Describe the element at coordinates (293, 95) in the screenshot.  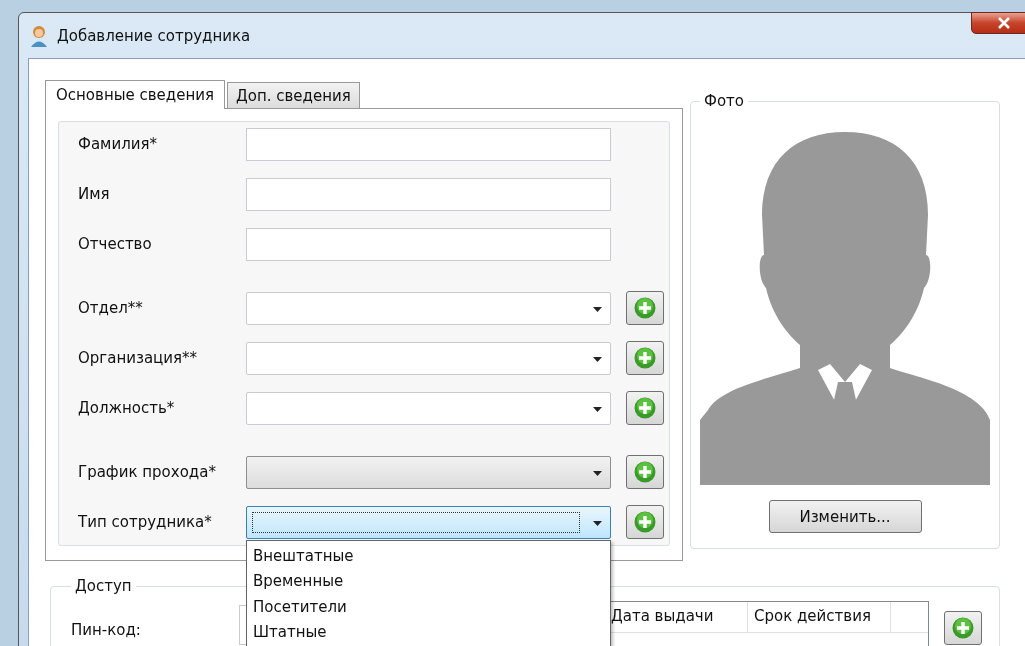
I see `tab: Доп. сведения` at that location.